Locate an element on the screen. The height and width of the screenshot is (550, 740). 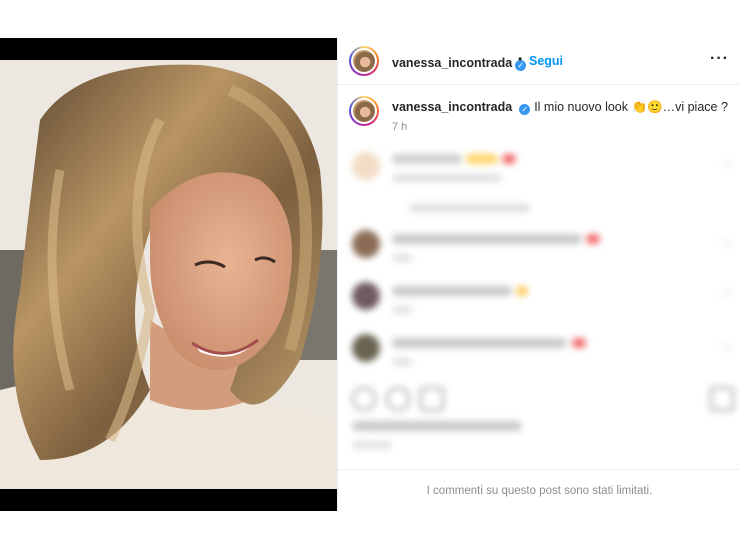
caption-body: Il mio nuovo look 👏🙂…vi piace ? is located at coordinates (631, 107).